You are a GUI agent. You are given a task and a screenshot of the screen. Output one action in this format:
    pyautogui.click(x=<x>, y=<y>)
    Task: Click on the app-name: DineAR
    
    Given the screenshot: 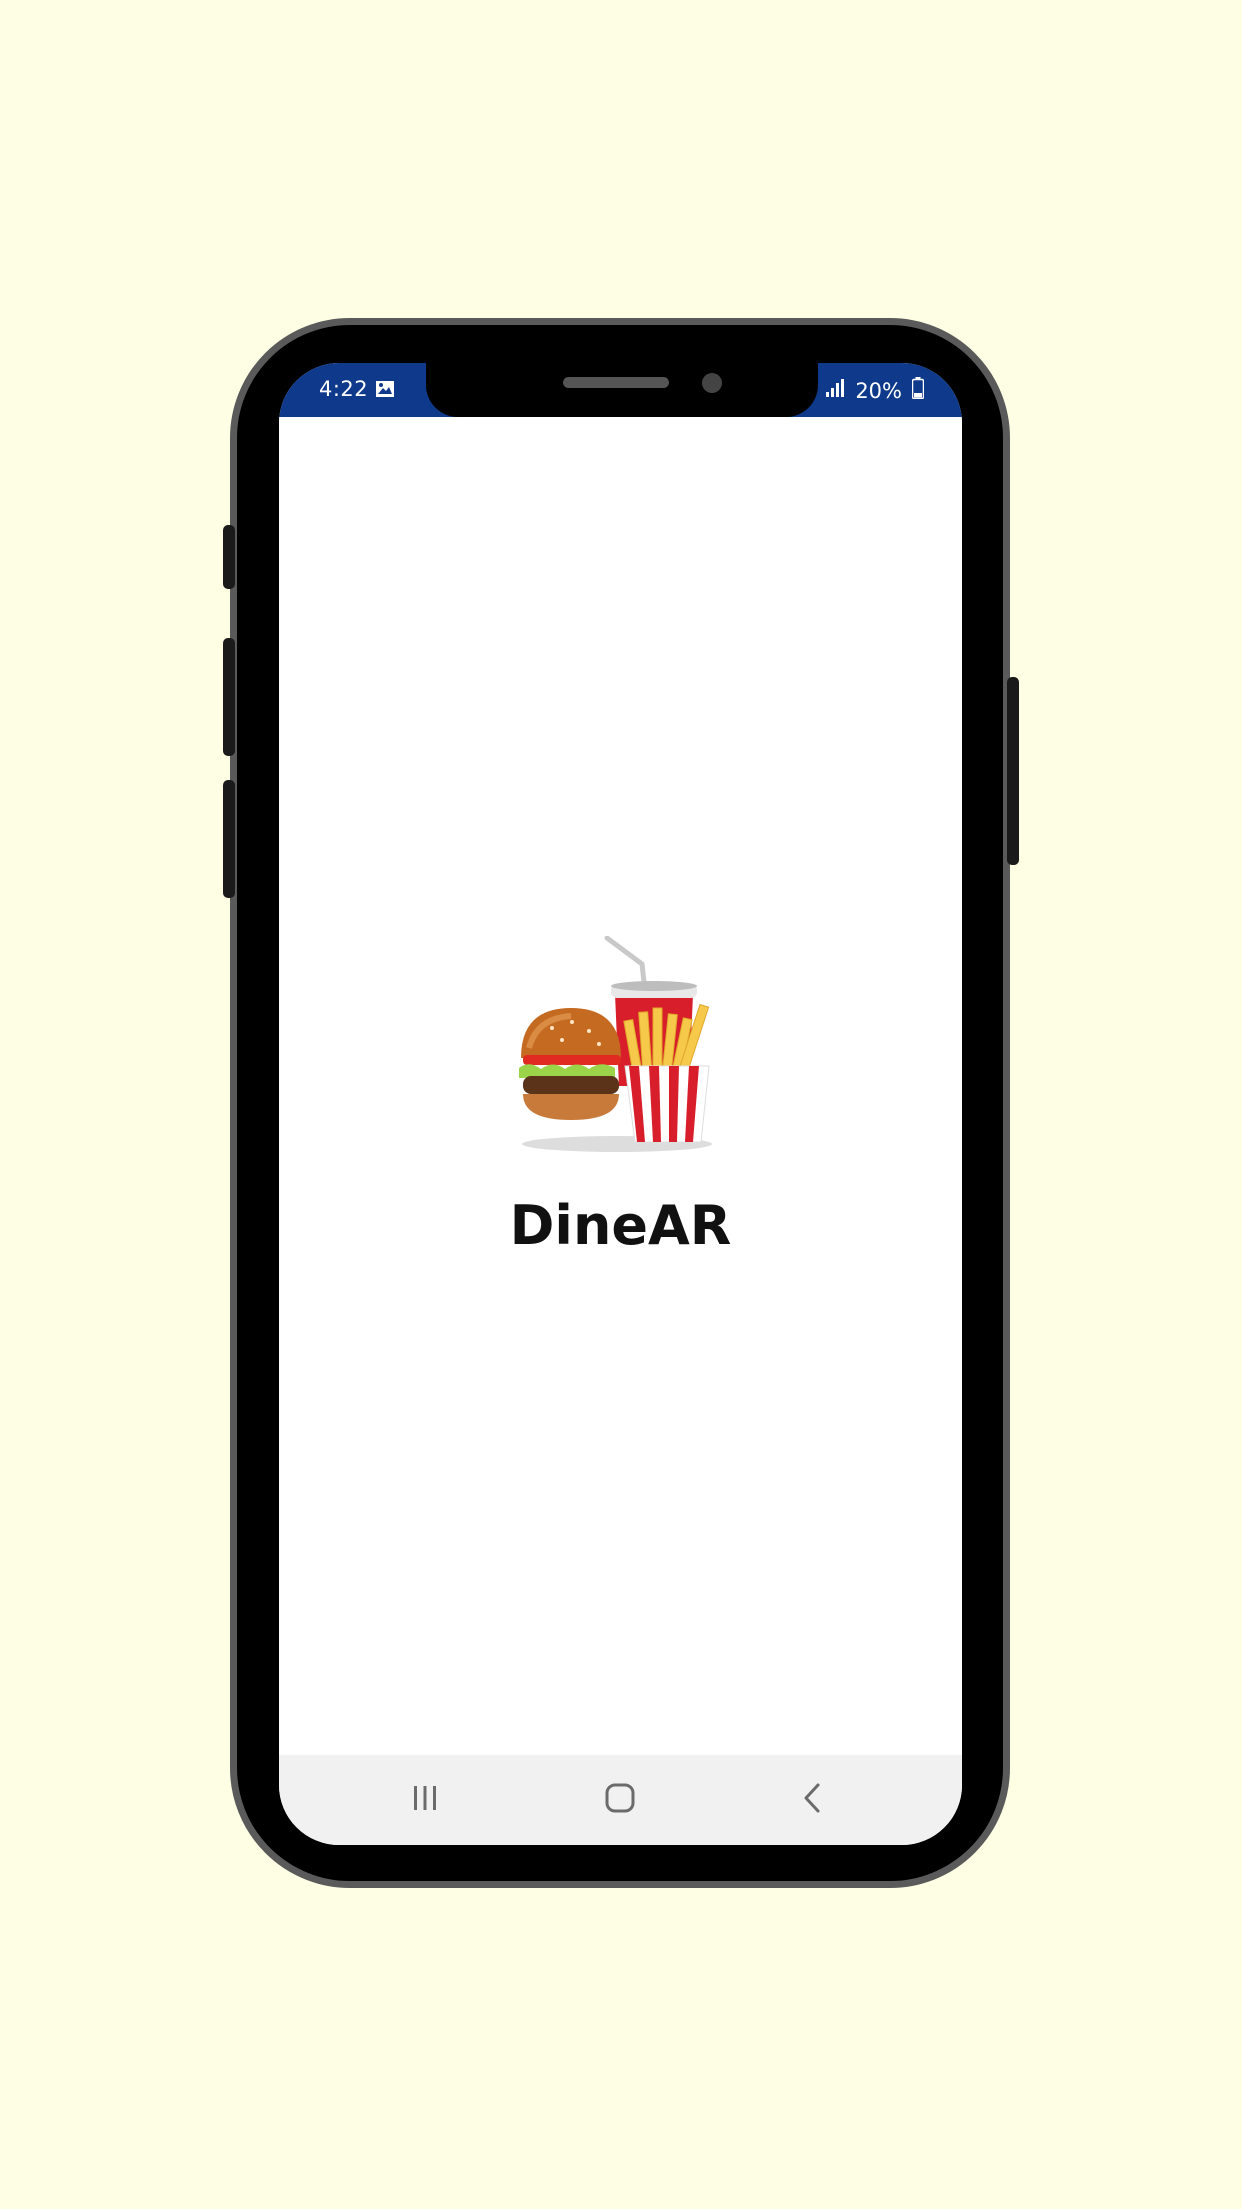 What is the action you would take?
    pyautogui.click(x=620, y=1225)
    